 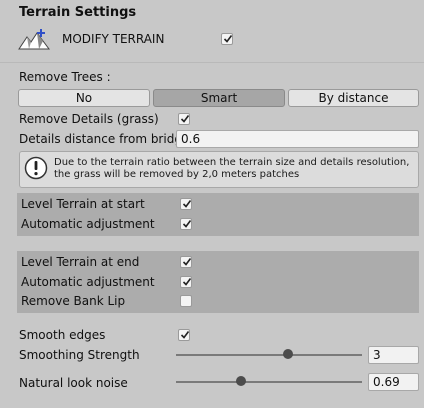 I want to click on divider, so click(x=212, y=62).